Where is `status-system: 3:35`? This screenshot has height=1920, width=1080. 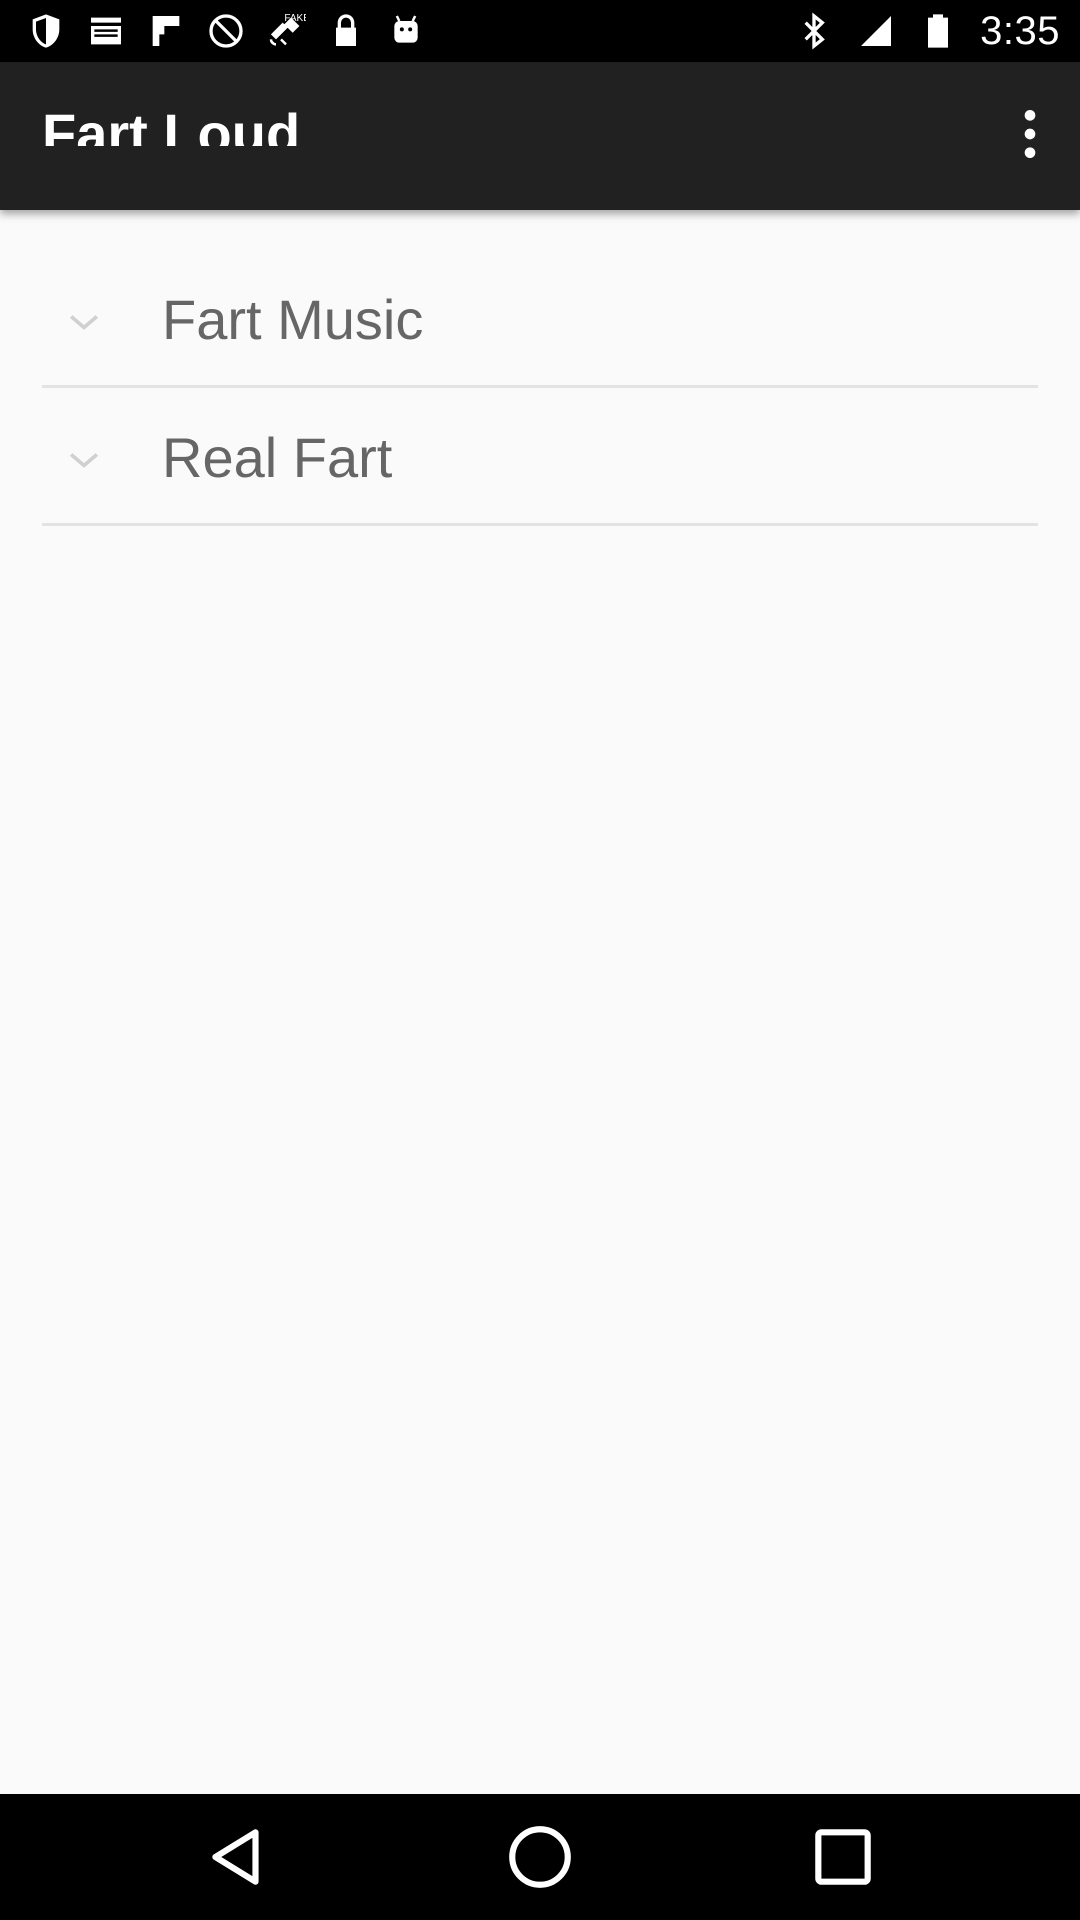
status-system: 3:35 is located at coordinates (927, 31).